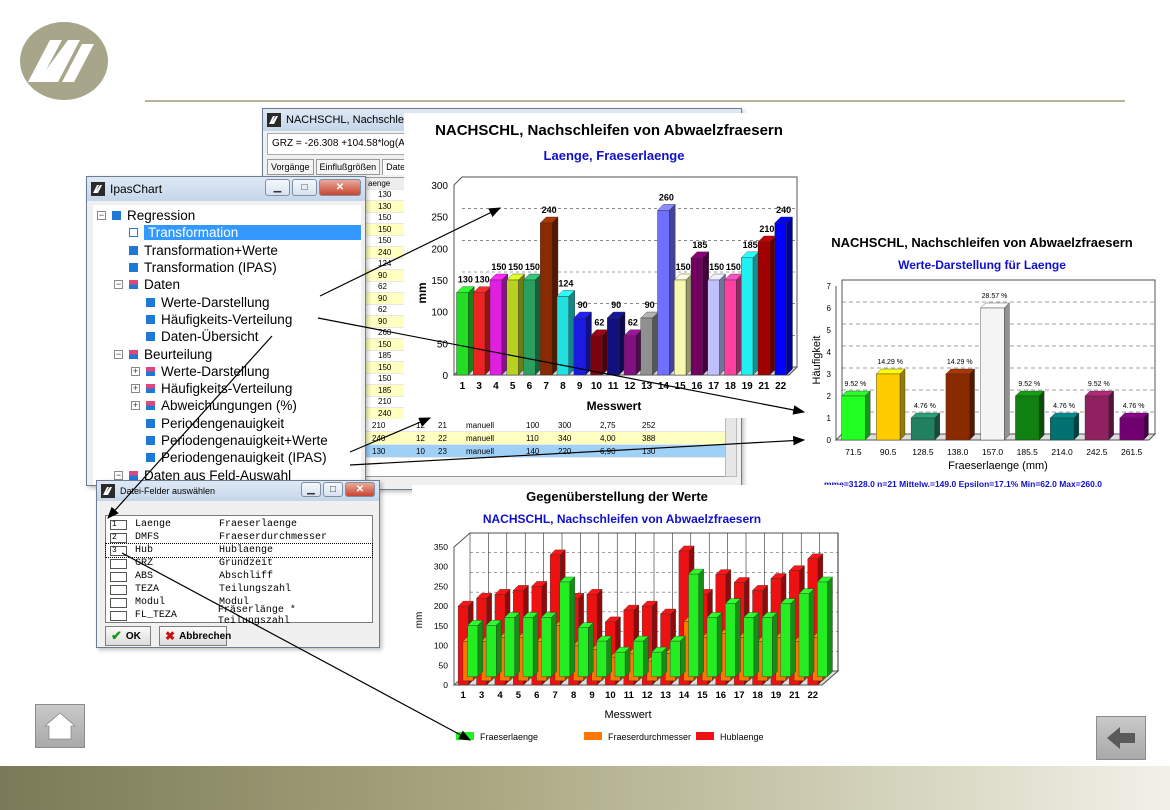 The height and width of the screenshot is (810, 1170). I want to click on tree-line, so click(118, 267).